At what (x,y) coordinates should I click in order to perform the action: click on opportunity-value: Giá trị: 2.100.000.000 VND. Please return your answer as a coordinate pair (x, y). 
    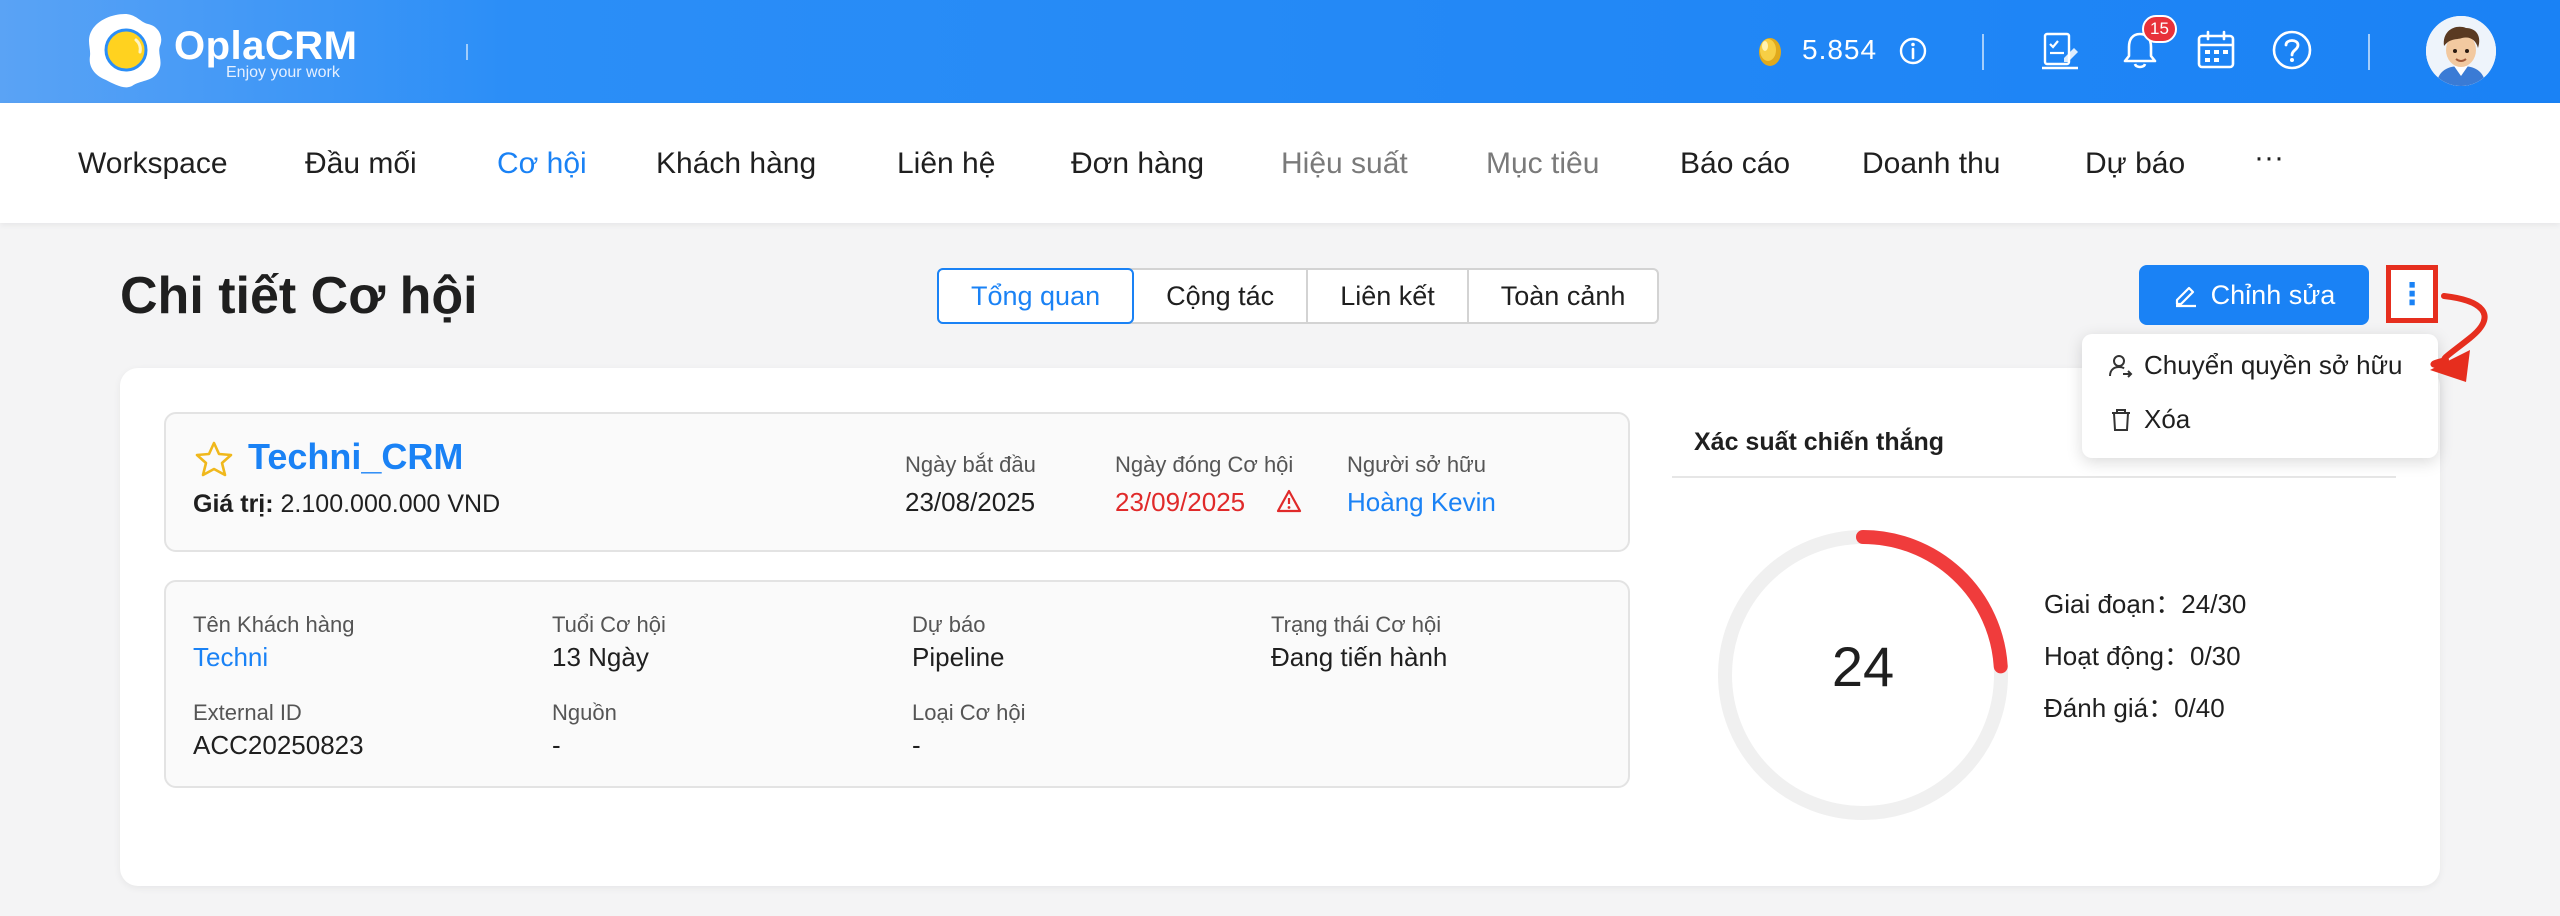
    Looking at the image, I should click on (346, 504).